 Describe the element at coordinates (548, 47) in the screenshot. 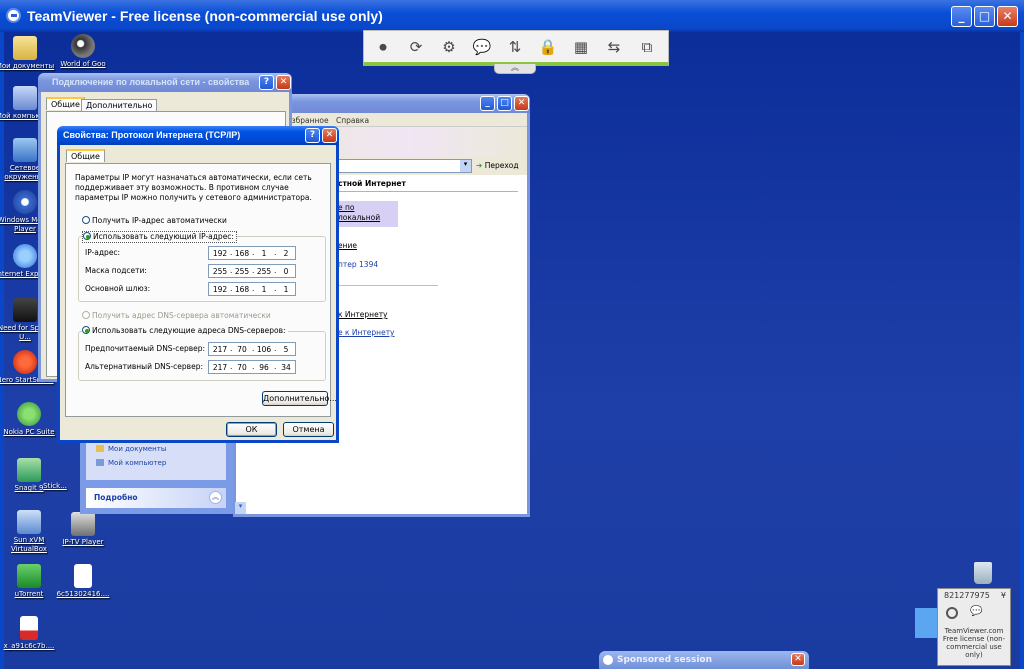

I see `lock-icon: 🔒` at that location.